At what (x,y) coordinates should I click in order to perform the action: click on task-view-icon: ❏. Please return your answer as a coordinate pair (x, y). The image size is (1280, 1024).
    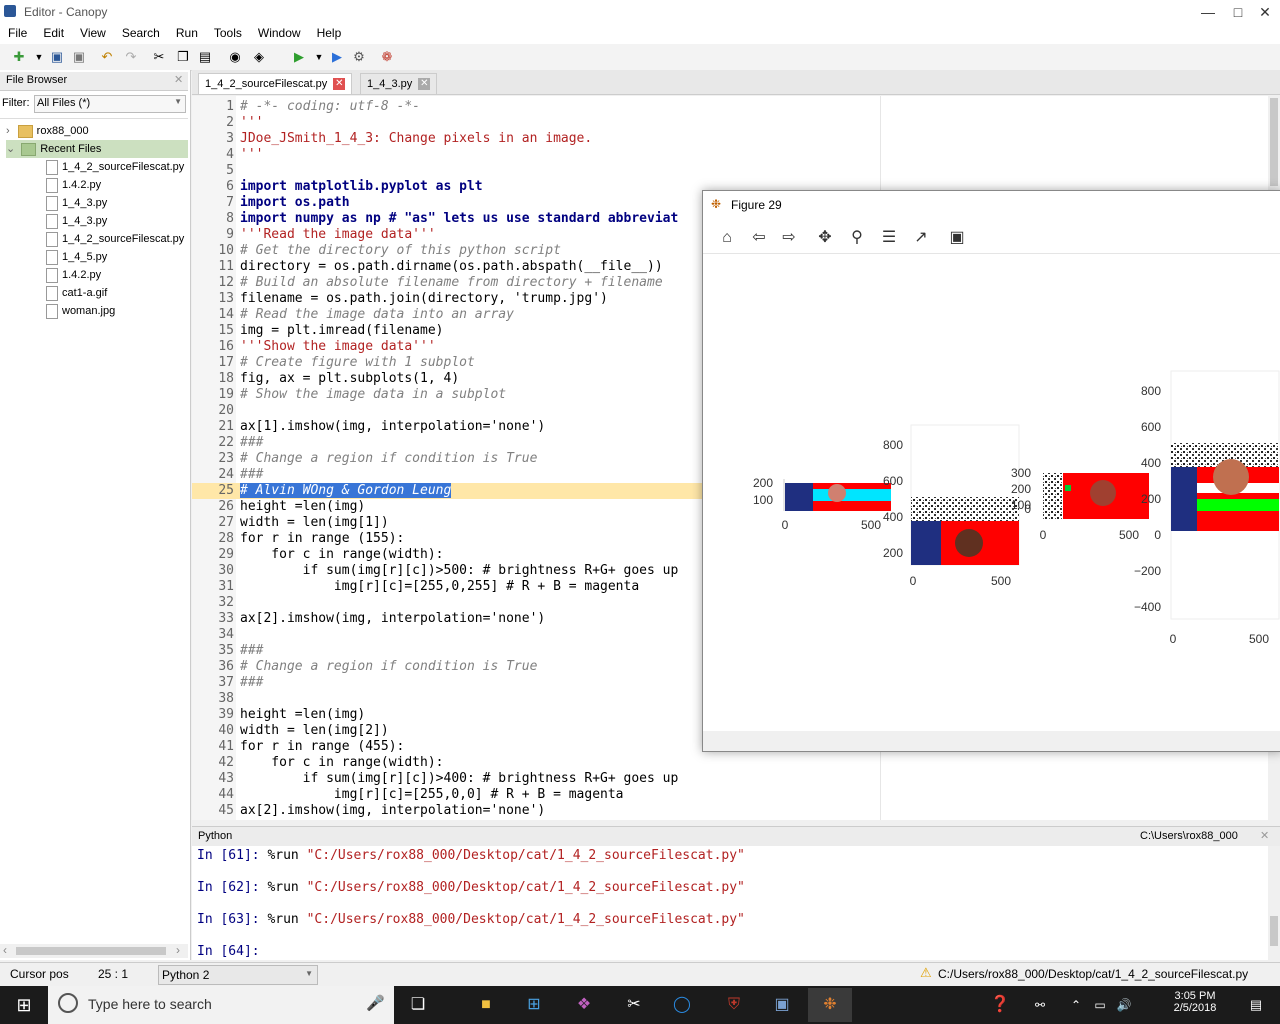
    Looking at the image, I should click on (418, 1005).